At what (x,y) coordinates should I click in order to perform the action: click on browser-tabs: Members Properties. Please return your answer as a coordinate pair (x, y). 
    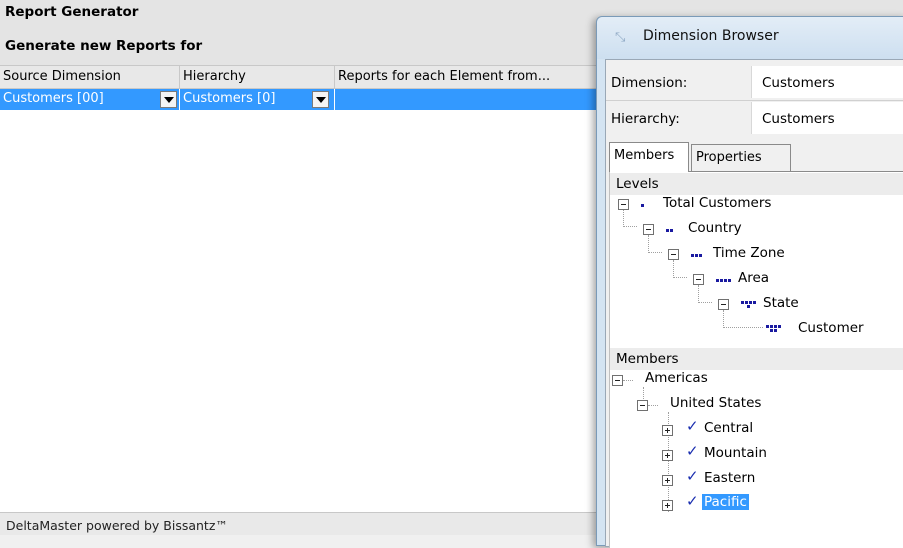
    Looking at the image, I should click on (756, 157).